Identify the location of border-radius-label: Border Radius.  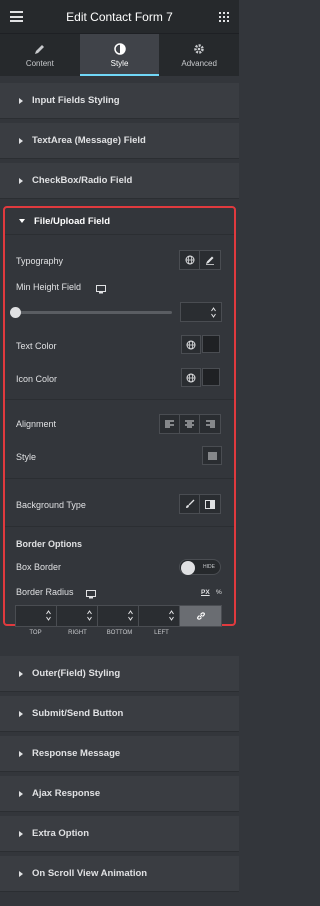
(45, 592).